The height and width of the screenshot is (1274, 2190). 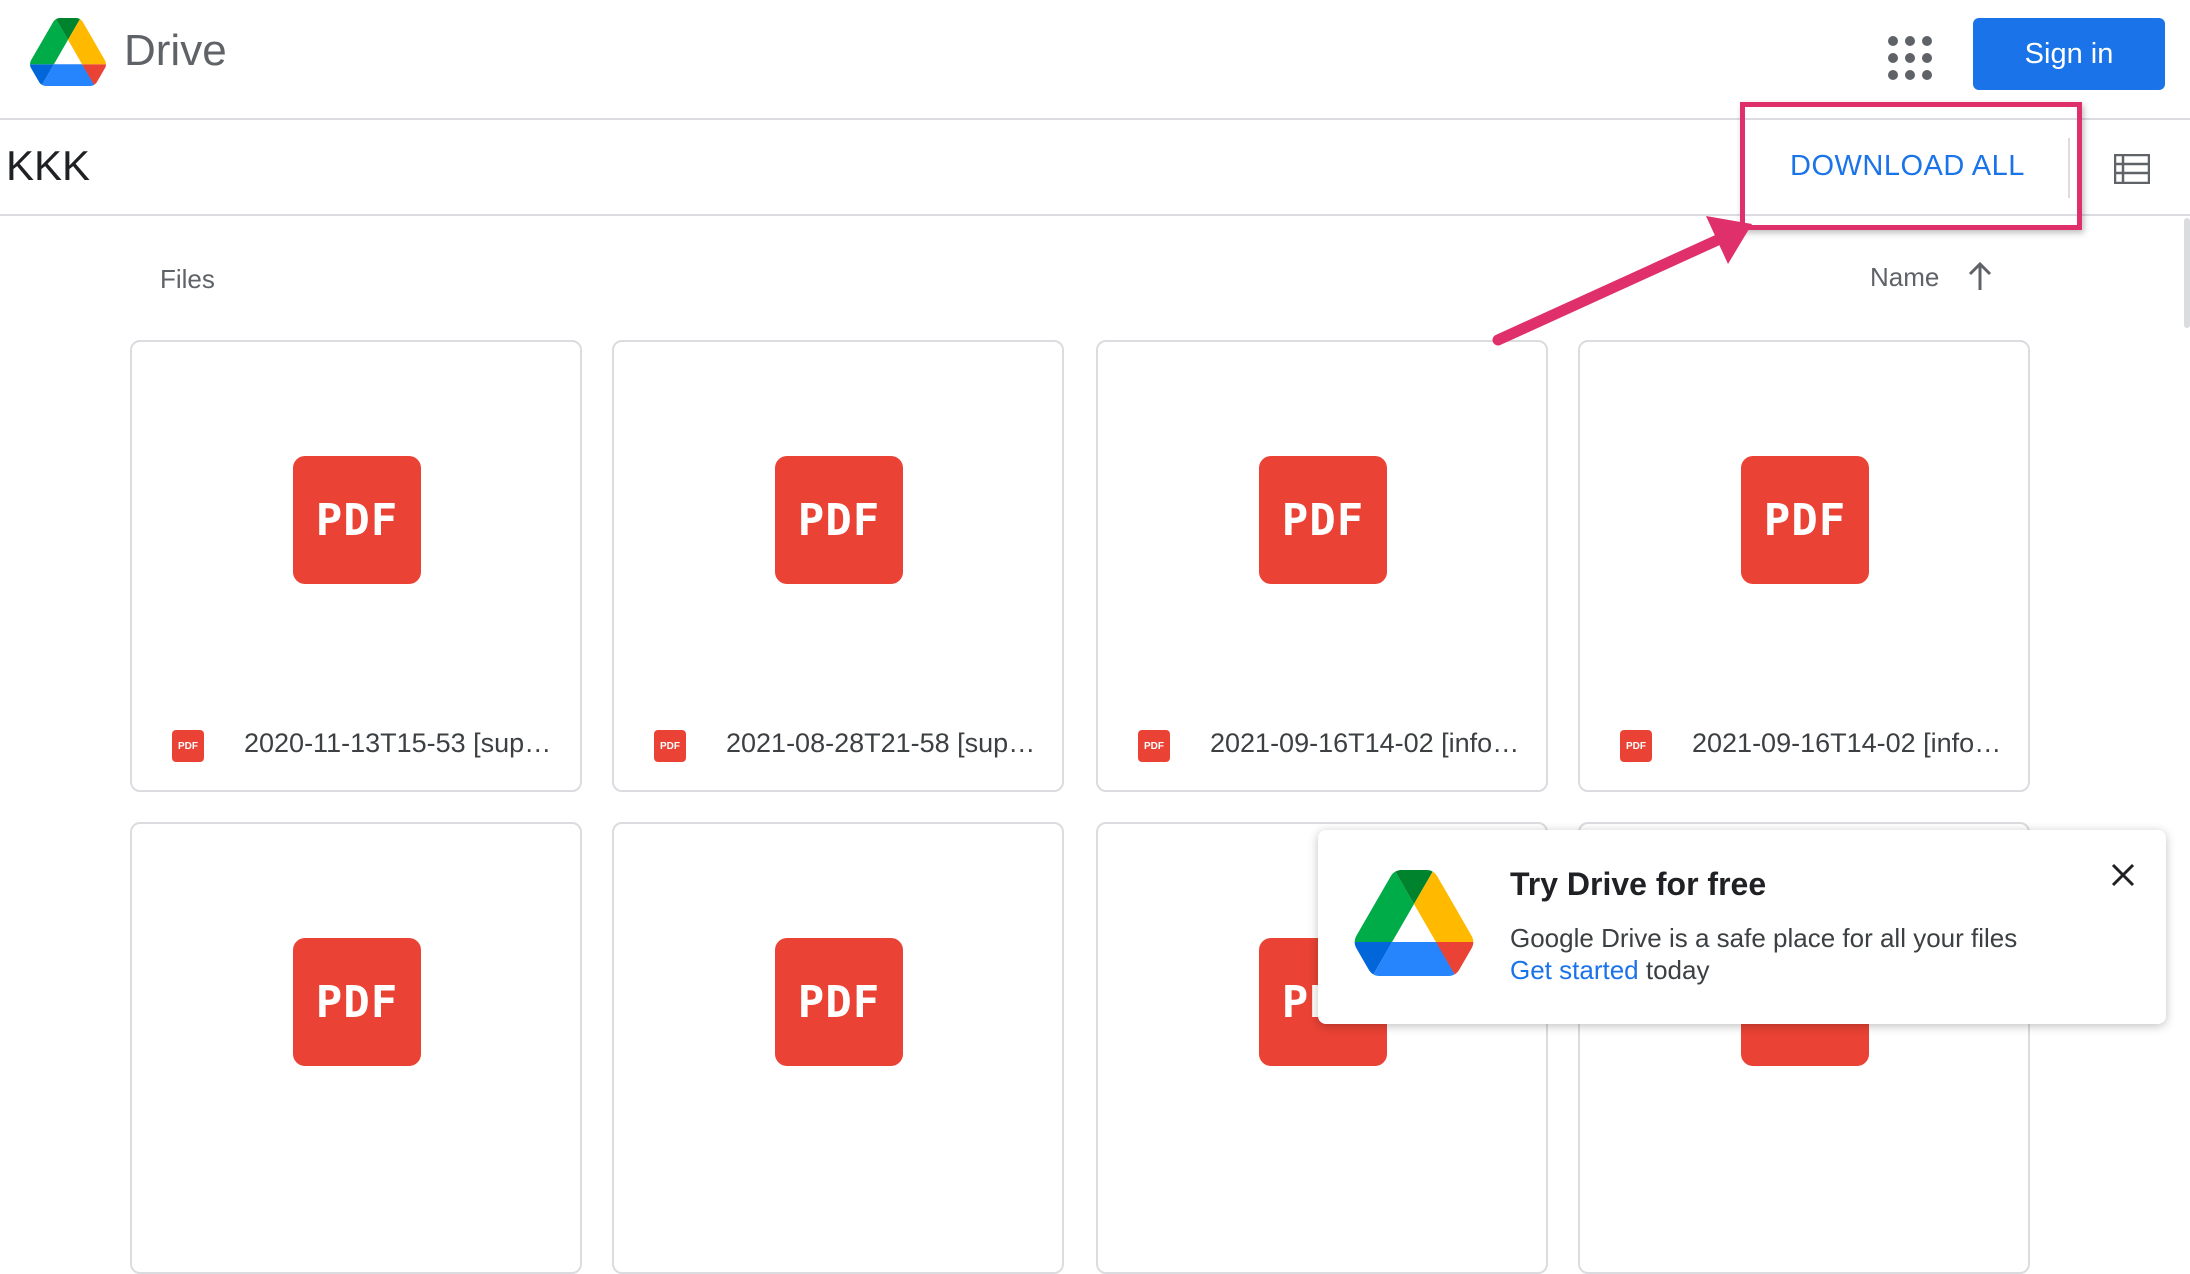 What do you see at coordinates (2069, 54) in the screenshot?
I see `sign-in-button: Sign in` at bounding box center [2069, 54].